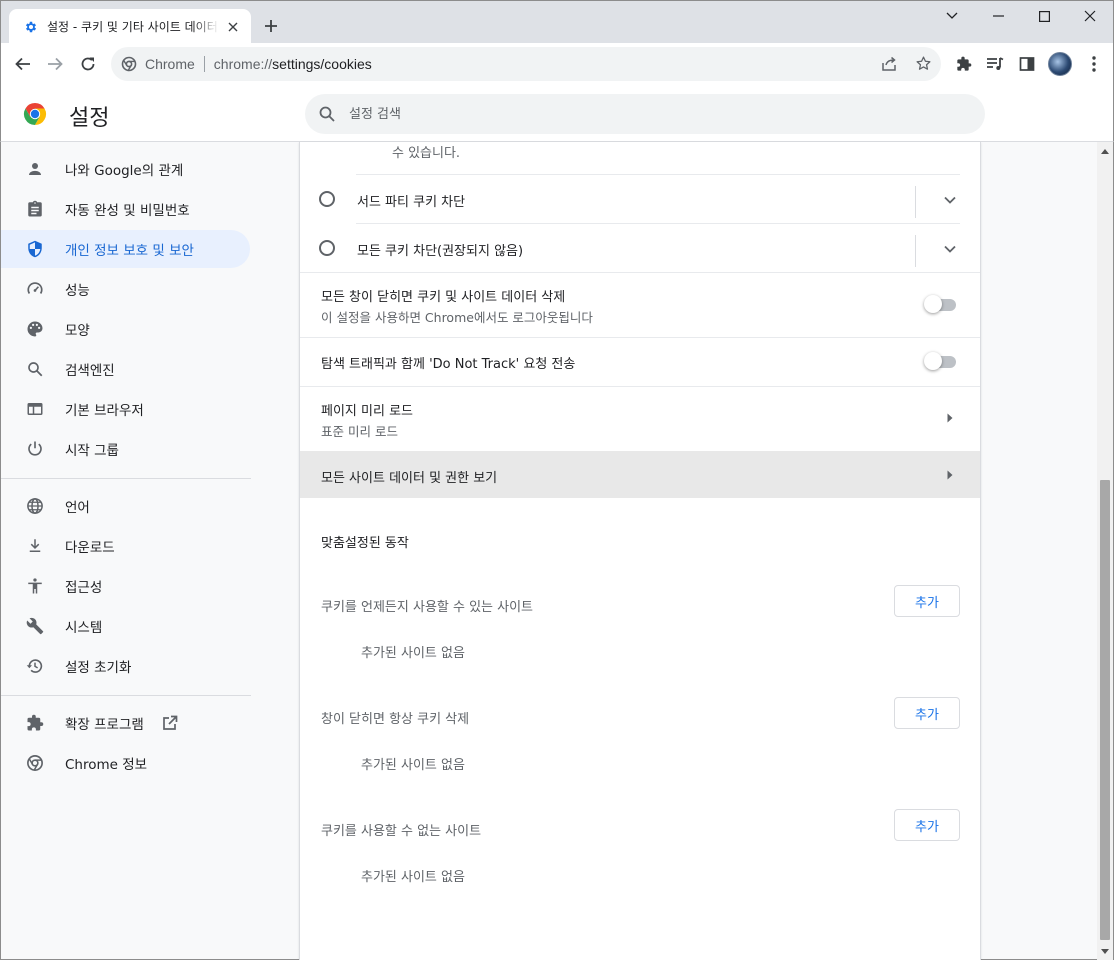 This screenshot has width=1114, height=960. Describe the element at coordinates (31, 27) in the screenshot. I see `gear-icon` at that location.